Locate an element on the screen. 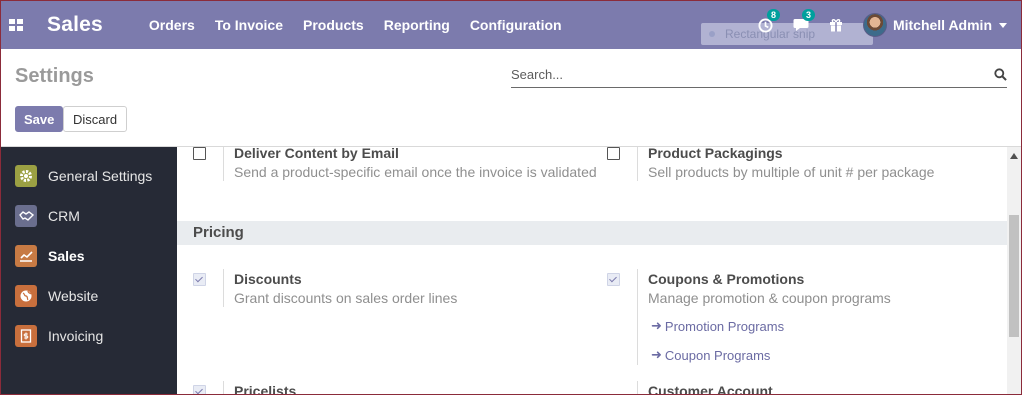 This screenshot has height=395, width=1022. avatar is located at coordinates (874, 25).